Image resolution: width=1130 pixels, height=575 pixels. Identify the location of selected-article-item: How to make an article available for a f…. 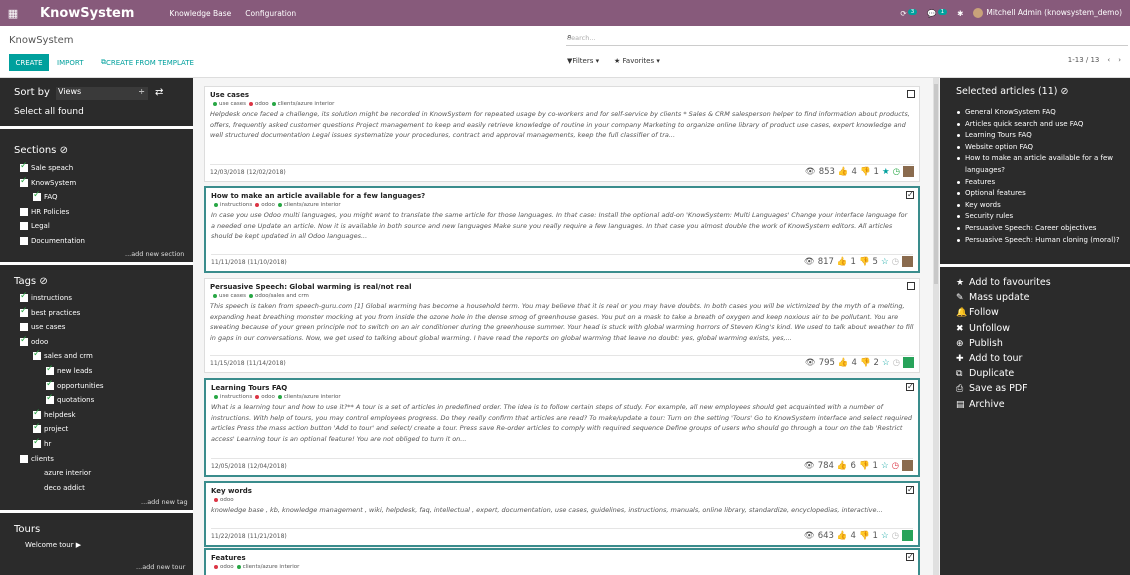
(1042, 164).